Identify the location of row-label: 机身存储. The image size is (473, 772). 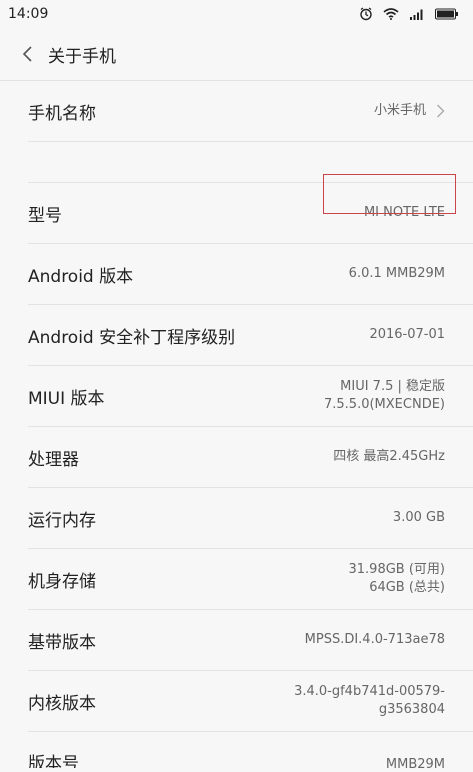
(62, 581).